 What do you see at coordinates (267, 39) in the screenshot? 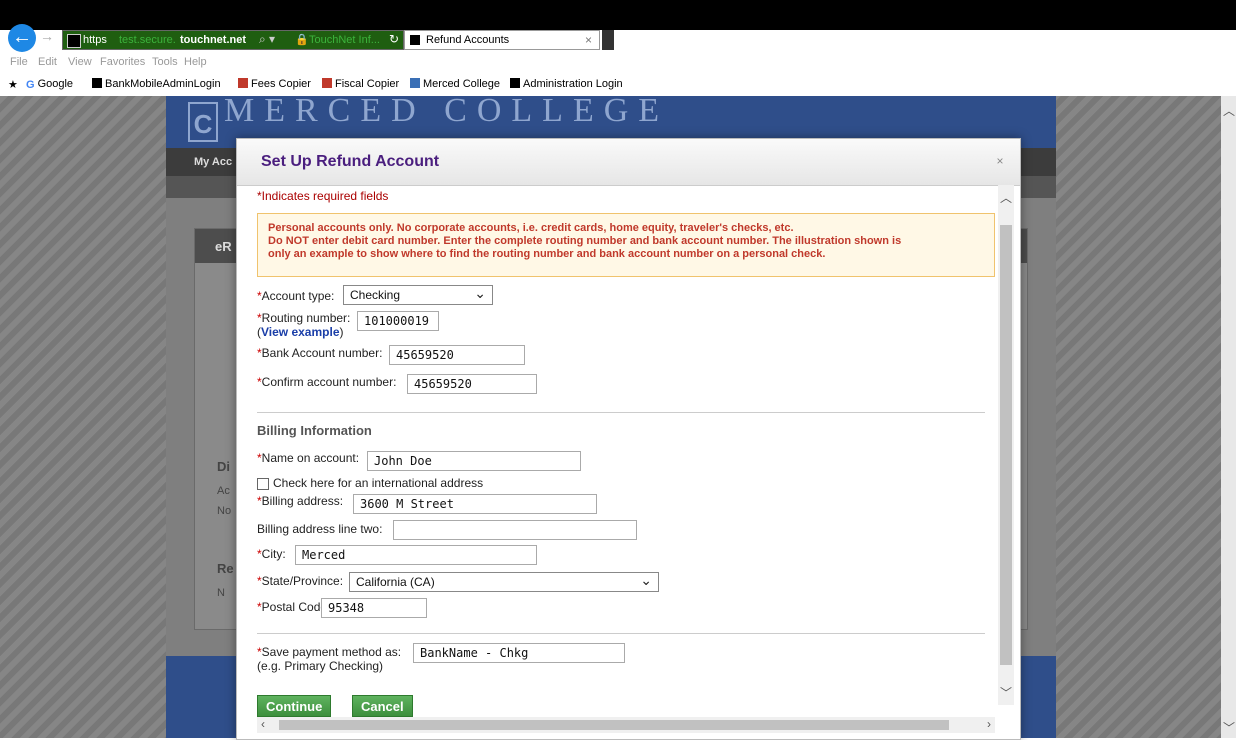
I see `search-icon: ⌕ ▾` at bounding box center [267, 39].